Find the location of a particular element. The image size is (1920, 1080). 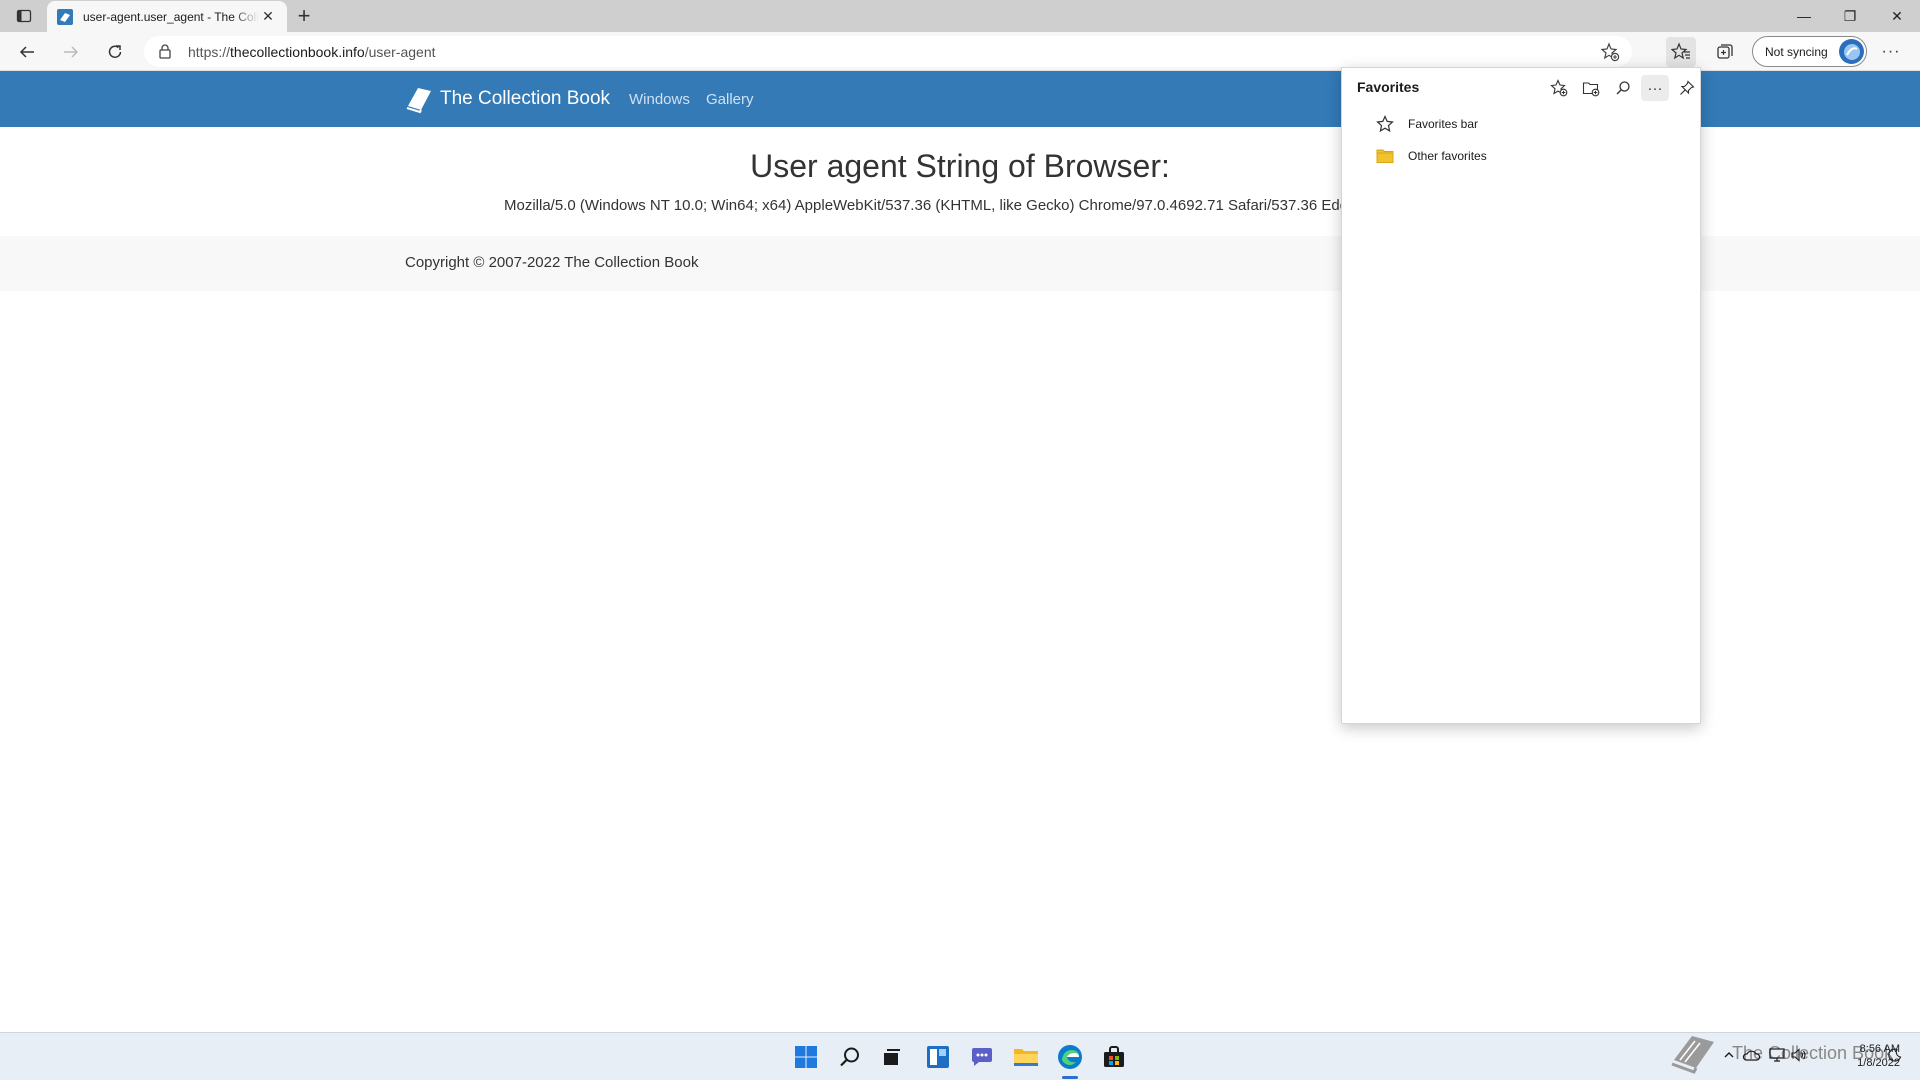

volume-tray-button is located at coordinates (1799, 1055).